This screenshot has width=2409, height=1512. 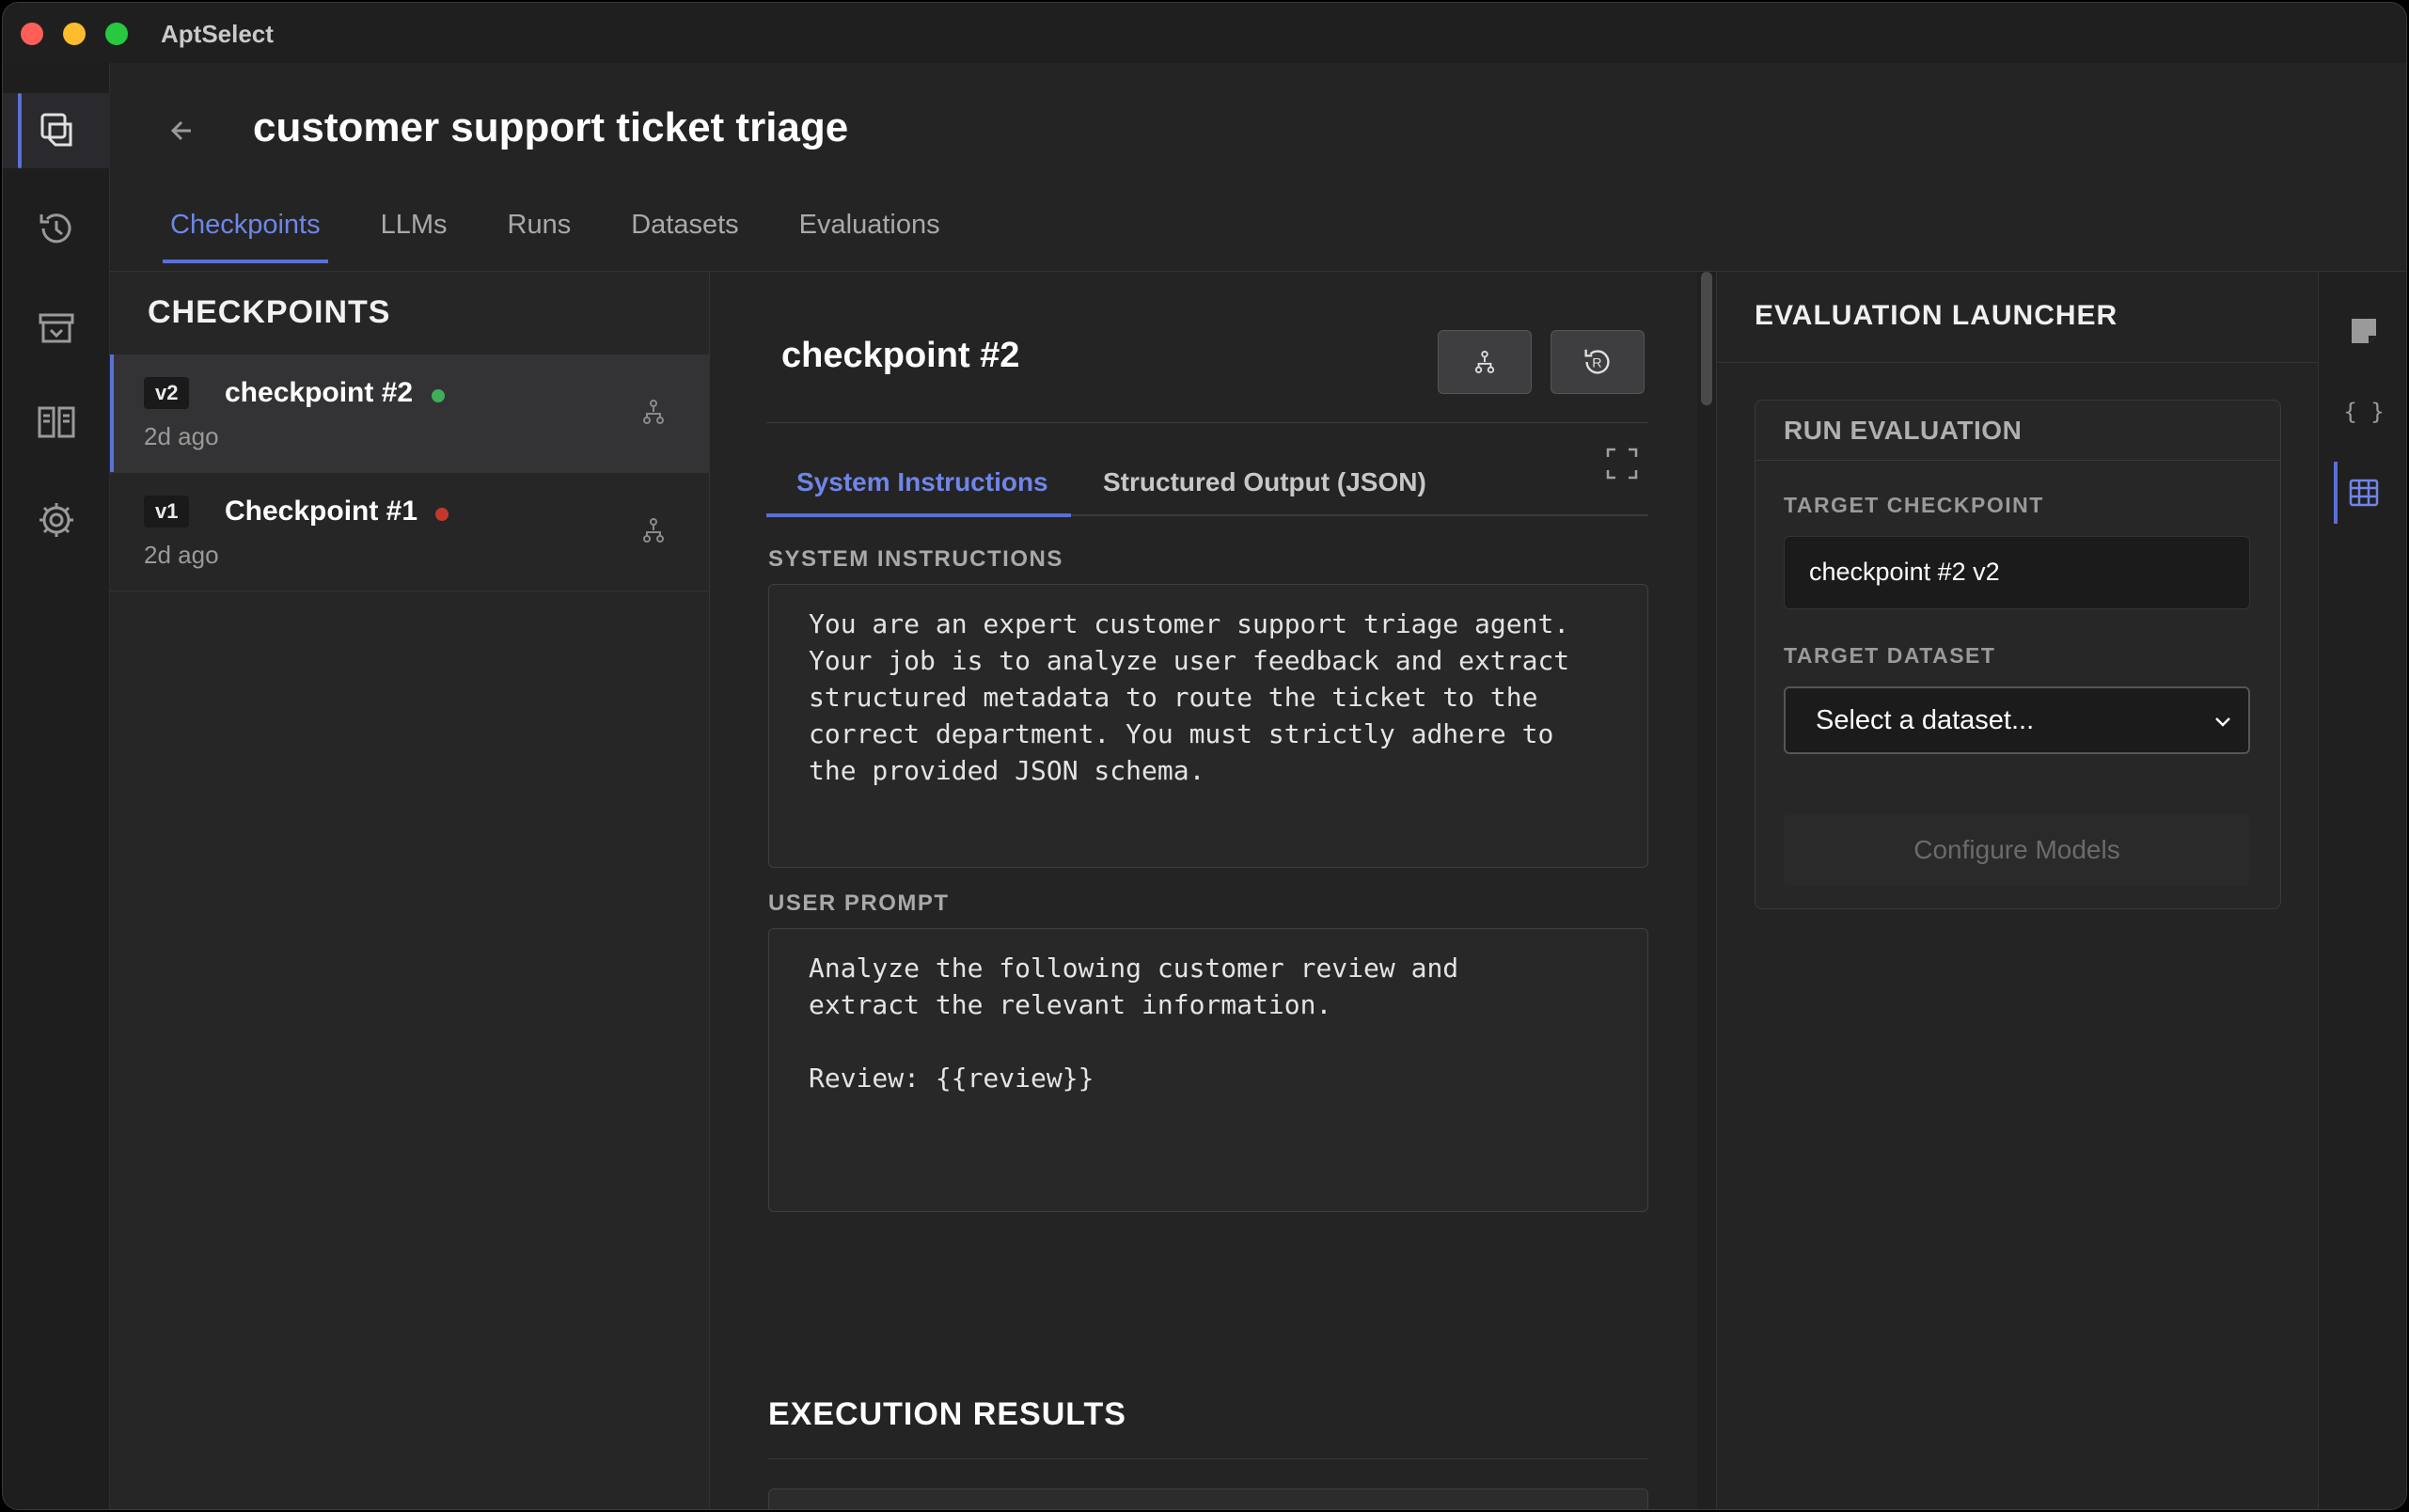 What do you see at coordinates (859, 903) in the screenshot?
I see `user-prompt-label: USER PROMPT` at bounding box center [859, 903].